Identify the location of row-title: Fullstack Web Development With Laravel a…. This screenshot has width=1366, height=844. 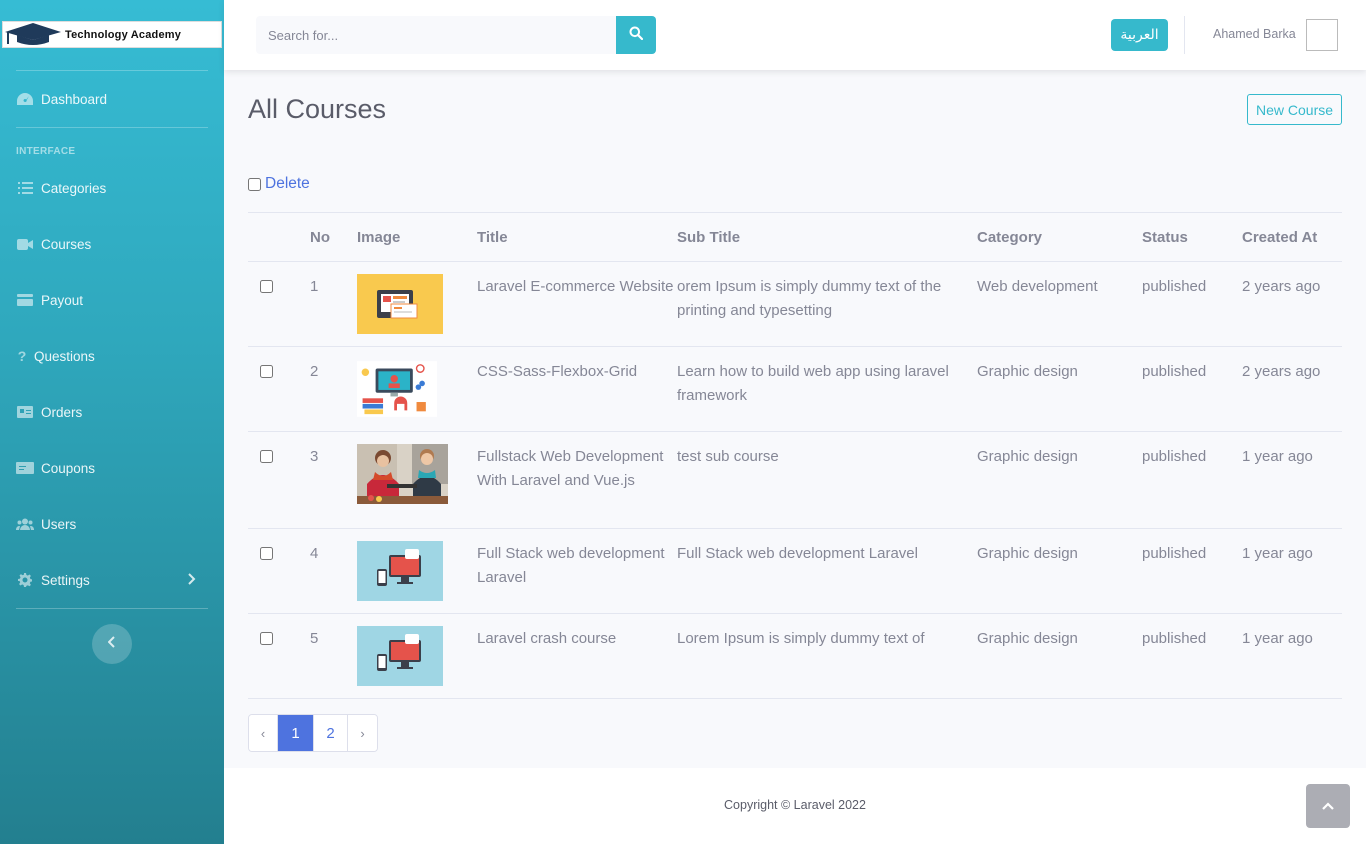
(577, 480).